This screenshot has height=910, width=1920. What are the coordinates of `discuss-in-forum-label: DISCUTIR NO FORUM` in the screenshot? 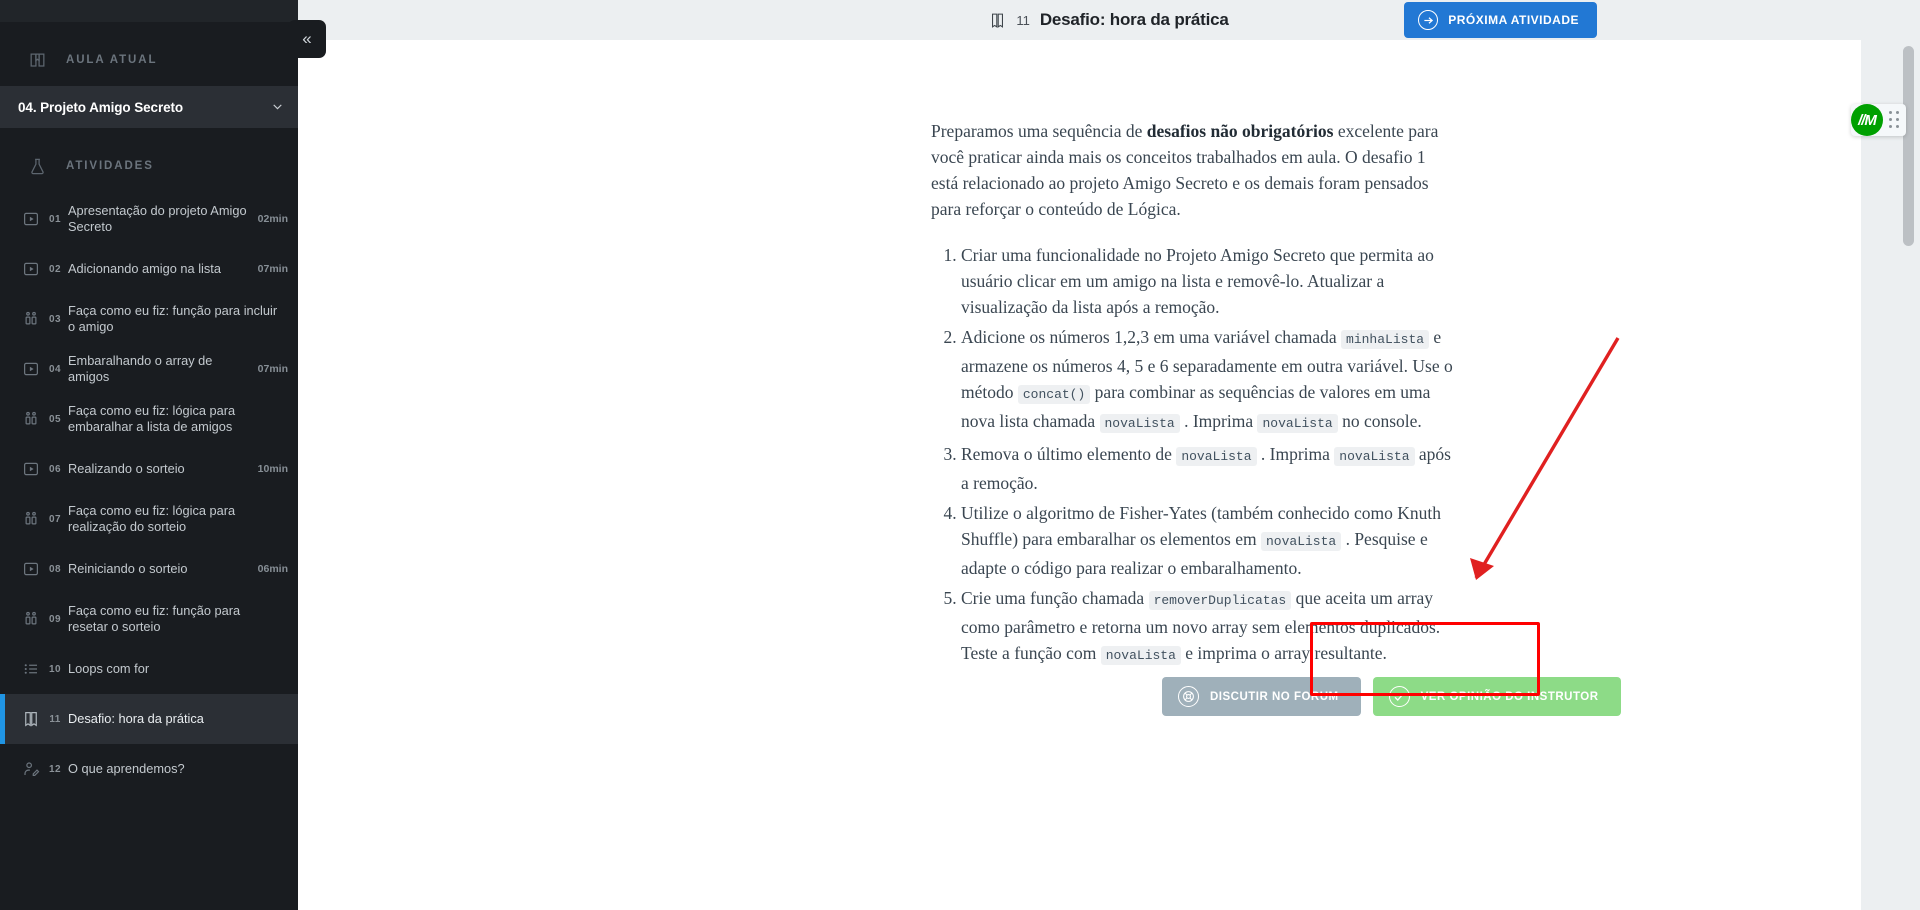 It's located at (1274, 696).